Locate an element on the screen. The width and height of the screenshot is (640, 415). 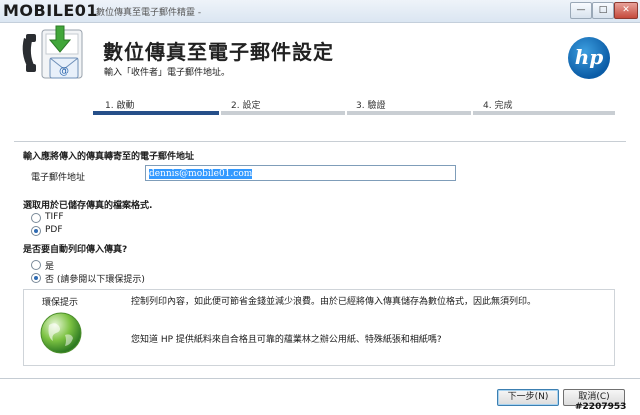
email-section-title: 輸入應將傳入的傳真轉寄至的電子郵件地址 is located at coordinates (109, 157).